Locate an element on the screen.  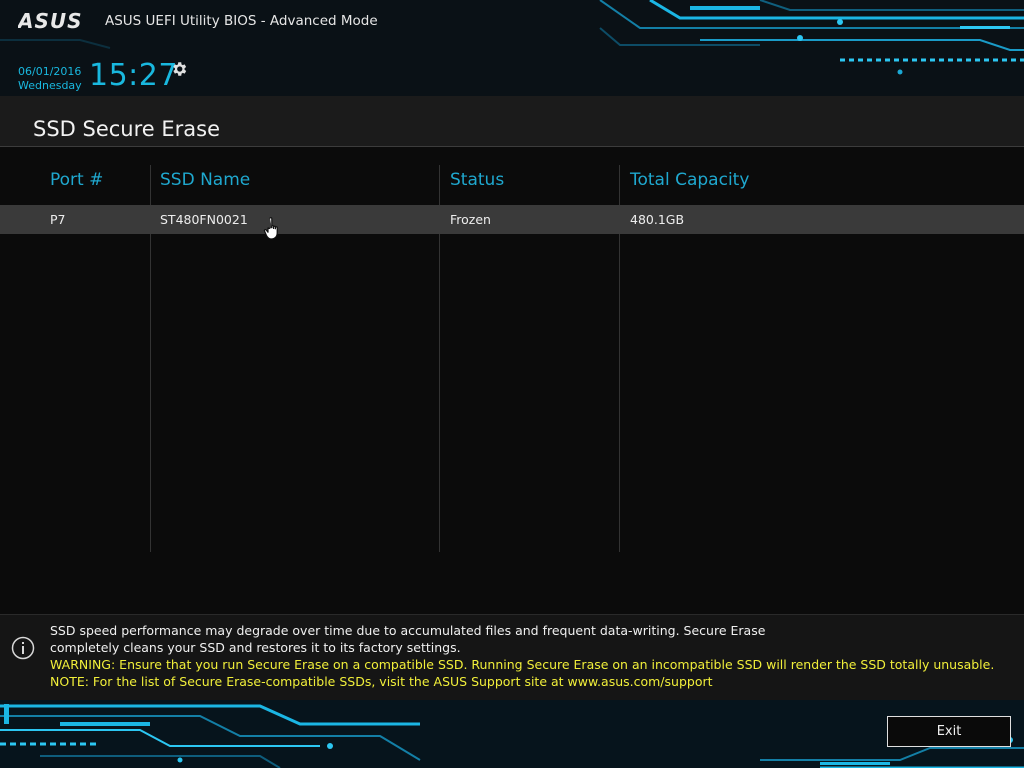
hand-pointer-icon is located at coordinates (270, 228).